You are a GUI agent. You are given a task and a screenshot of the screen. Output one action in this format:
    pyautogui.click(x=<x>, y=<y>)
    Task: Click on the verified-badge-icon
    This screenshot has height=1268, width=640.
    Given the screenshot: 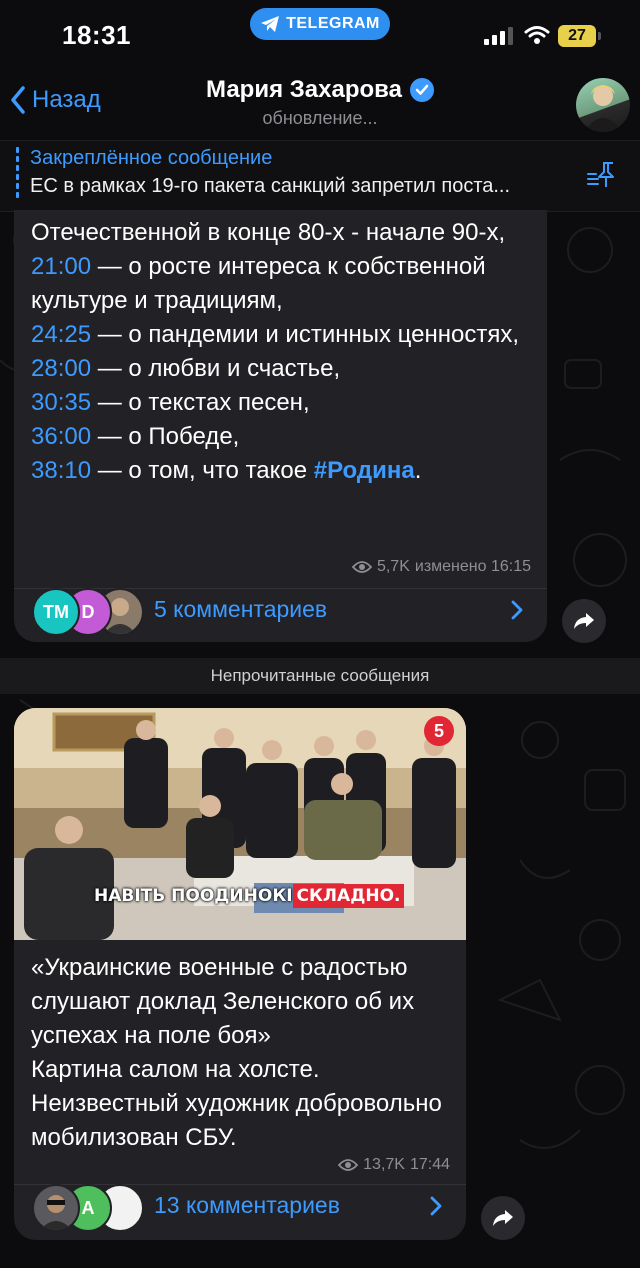 What is the action you would take?
    pyautogui.click(x=421, y=90)
    